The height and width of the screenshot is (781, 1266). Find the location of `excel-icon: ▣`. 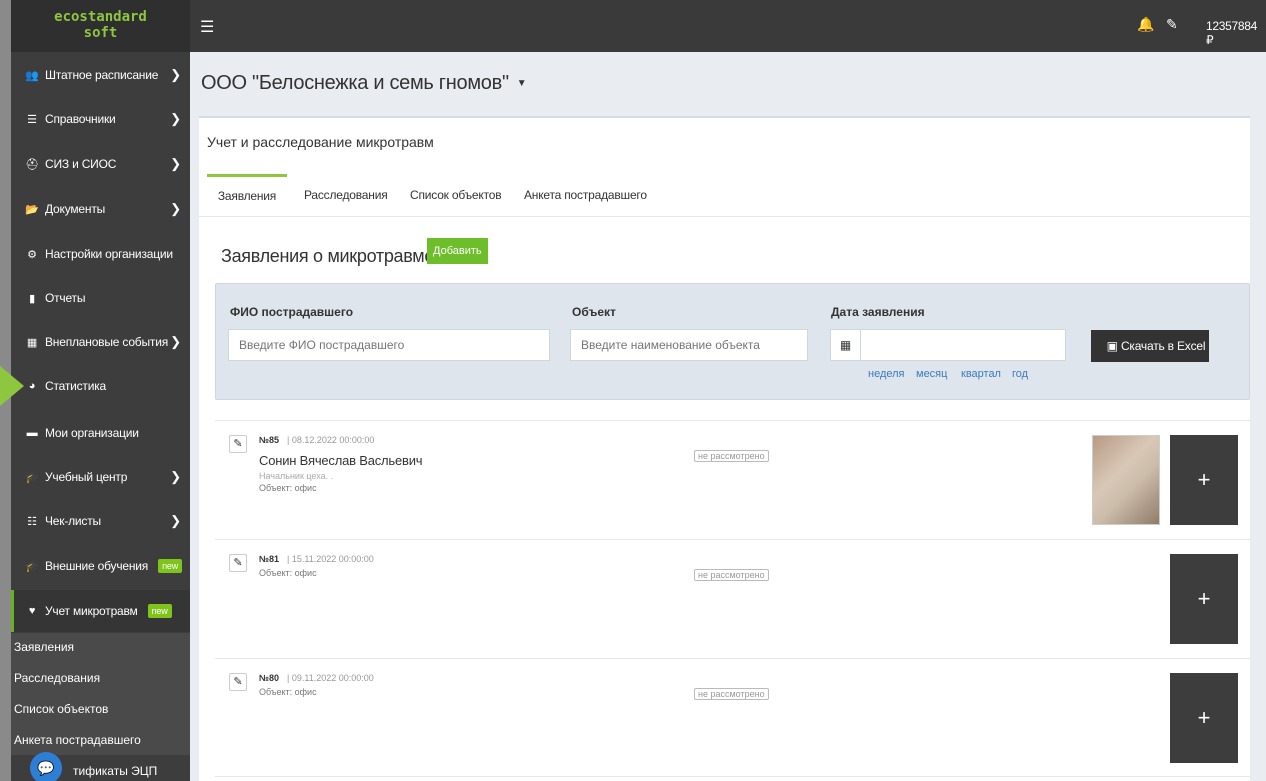

excel-icon: ▣ is located at coordinates (1113, 346).